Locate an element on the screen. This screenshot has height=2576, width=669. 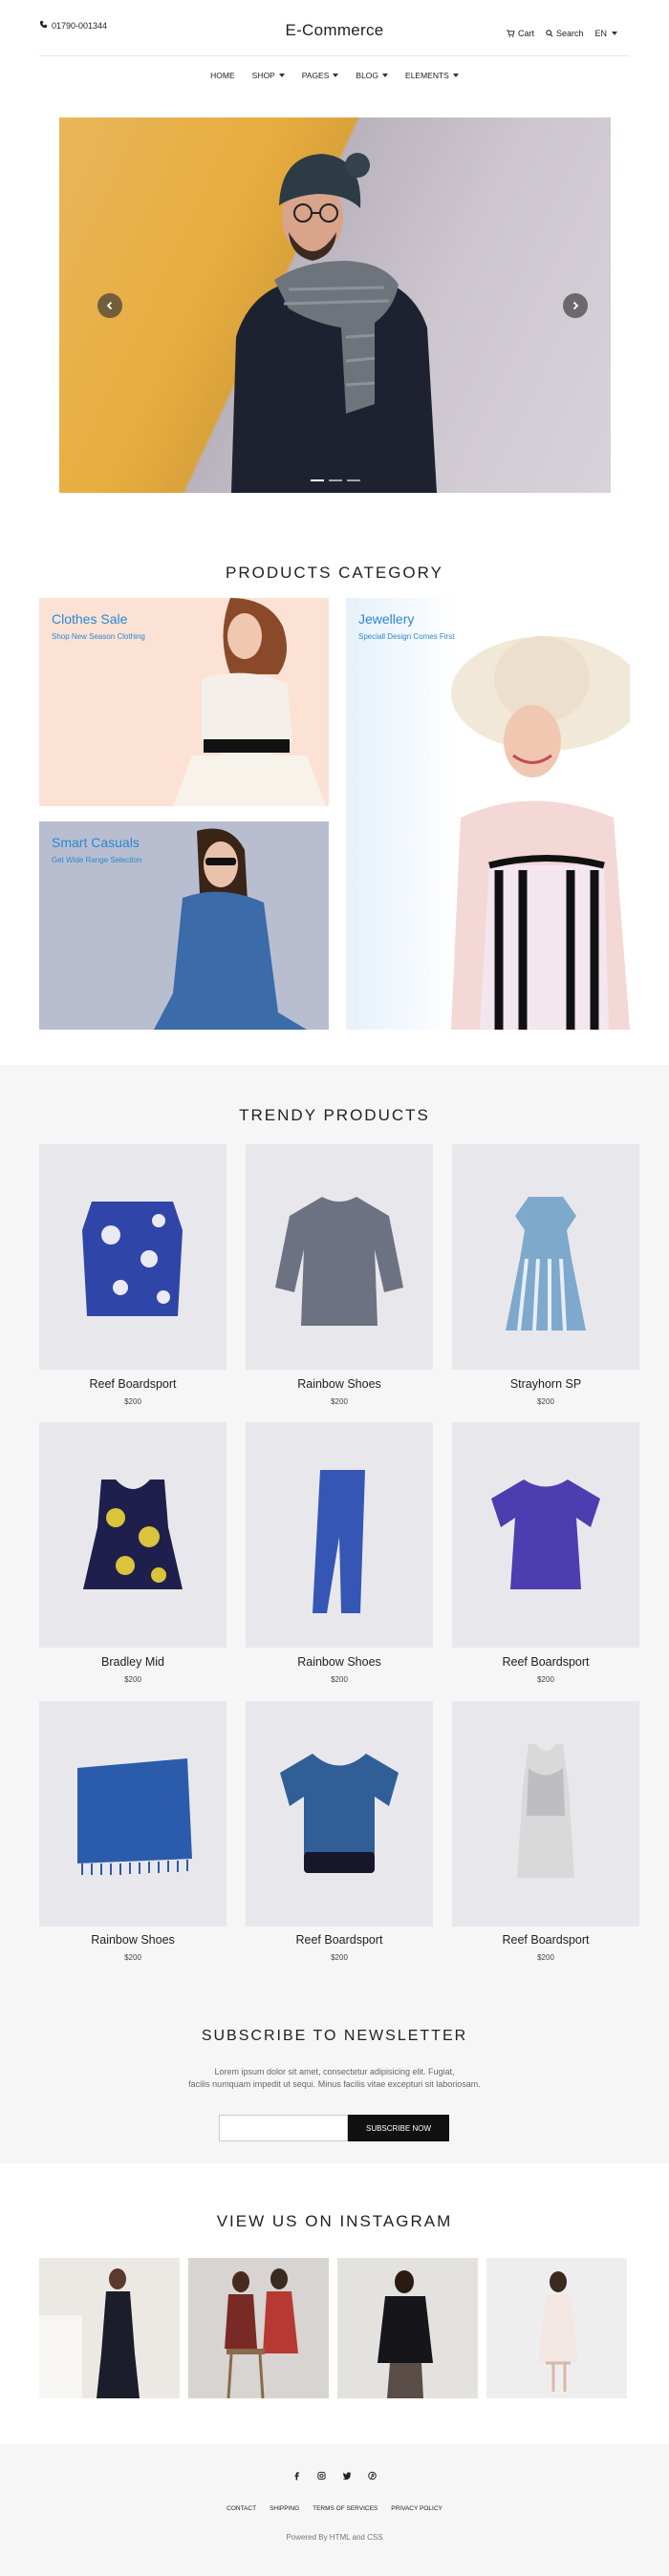
category-card-smart-casuals: Smart Casuals Get Wide Range Selection is located at coordinates (184, 925).